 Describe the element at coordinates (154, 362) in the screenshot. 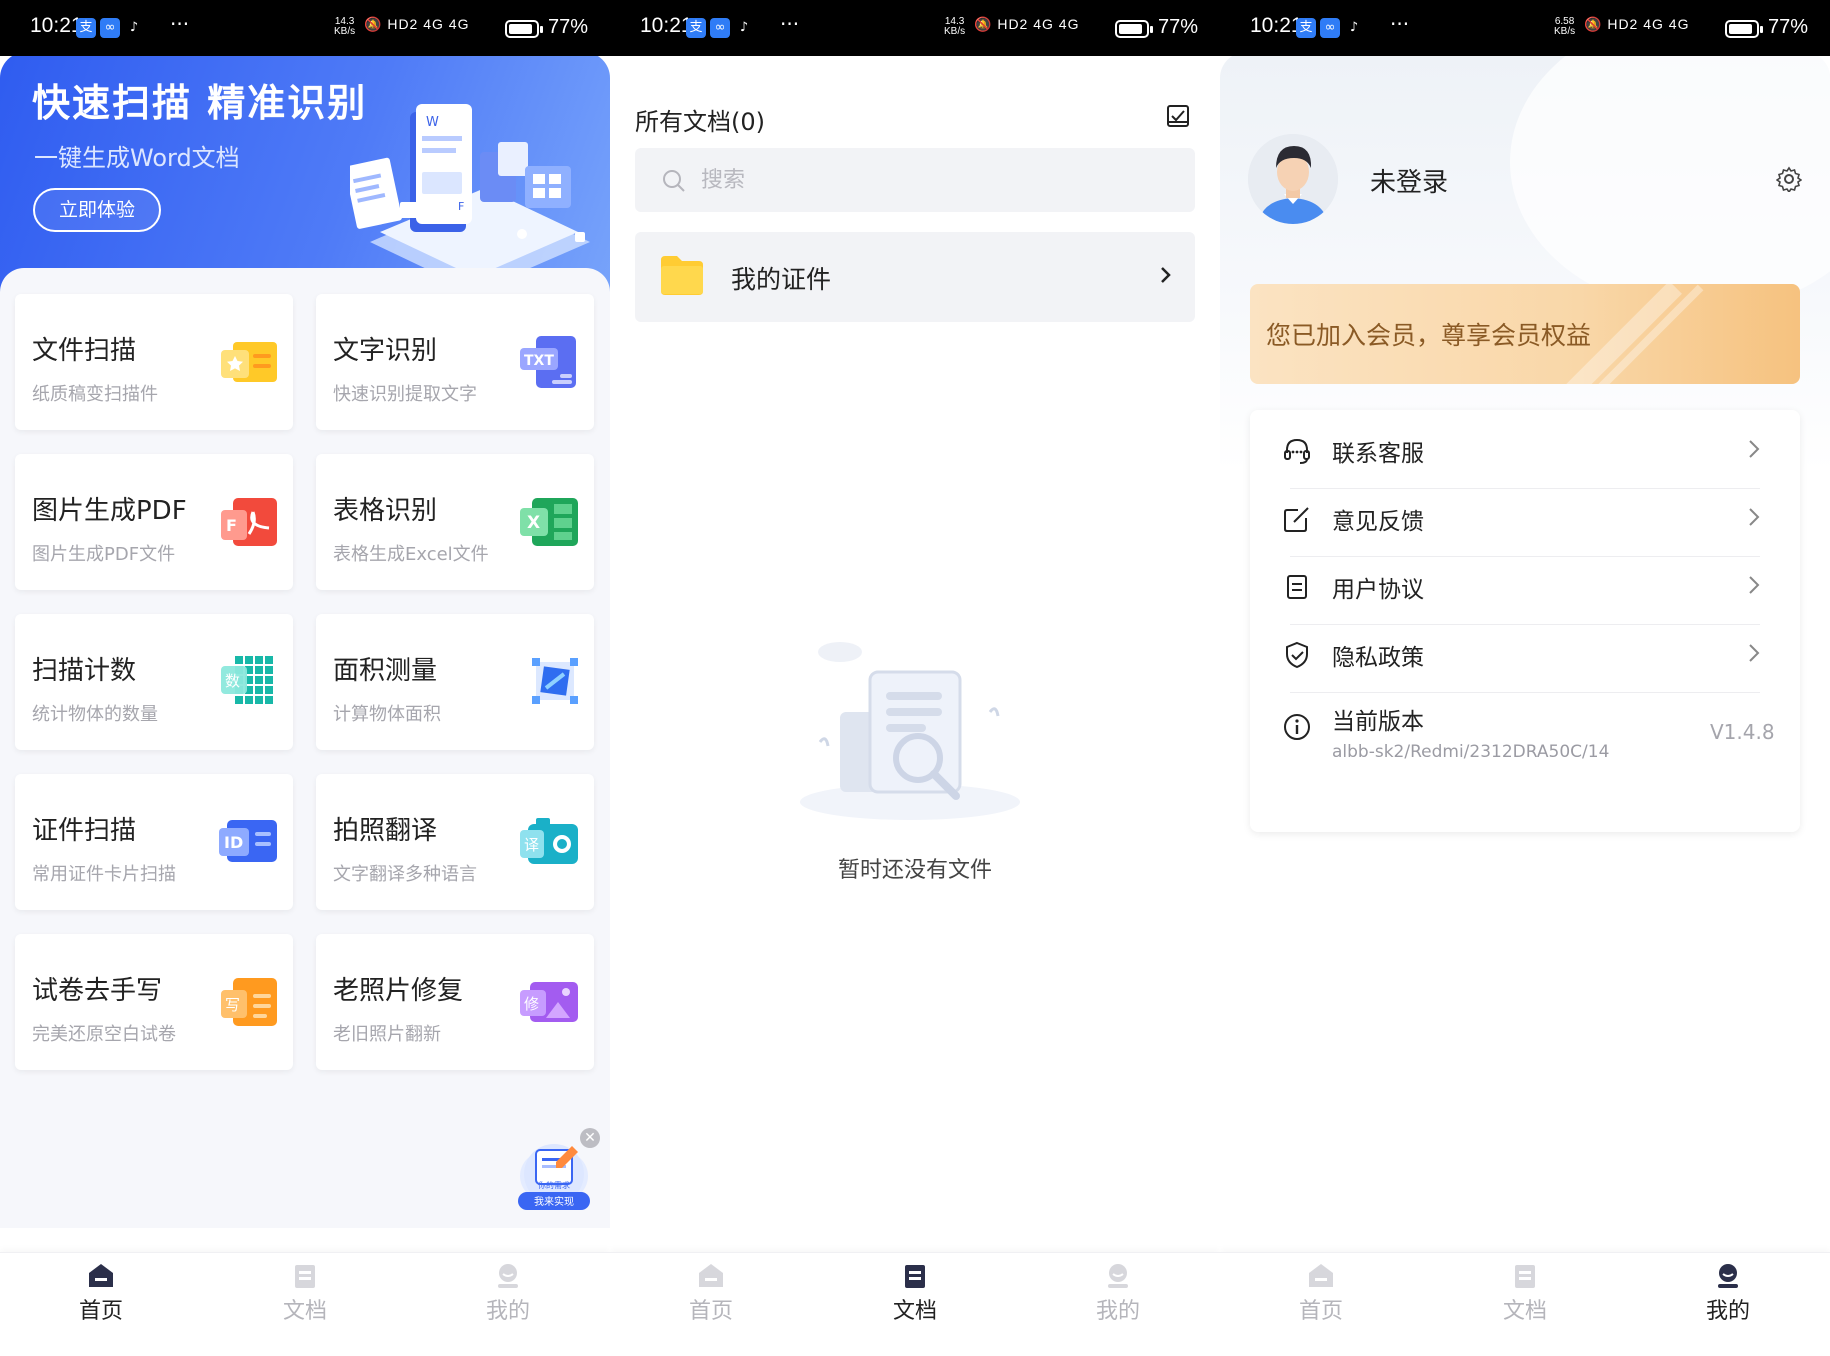

I see `card-file-scan: 文件扫描 纸质稿变扫描件` at that location.